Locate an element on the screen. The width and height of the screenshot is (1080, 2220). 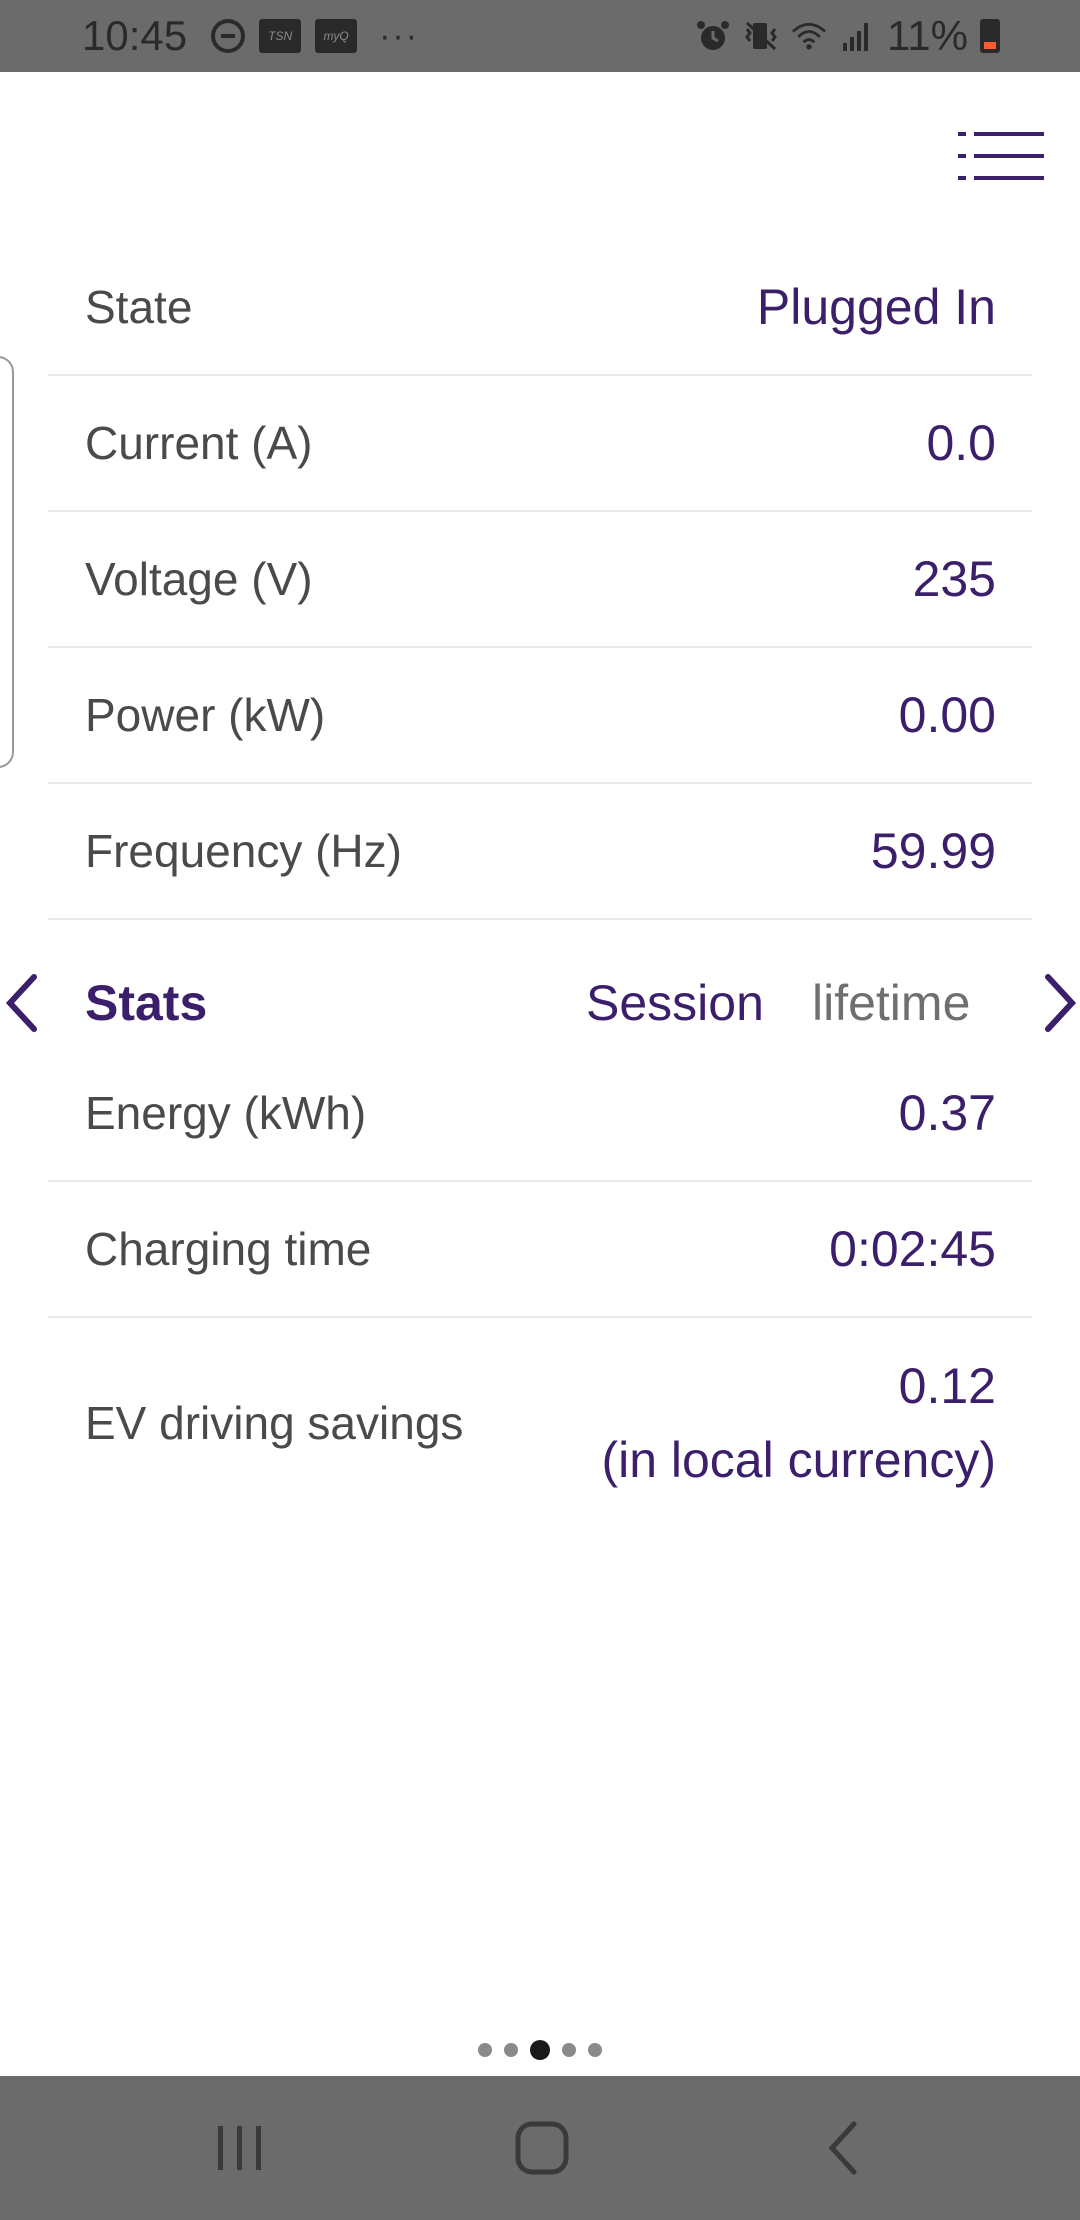
battery-icon is located at coordinates (990, 36).